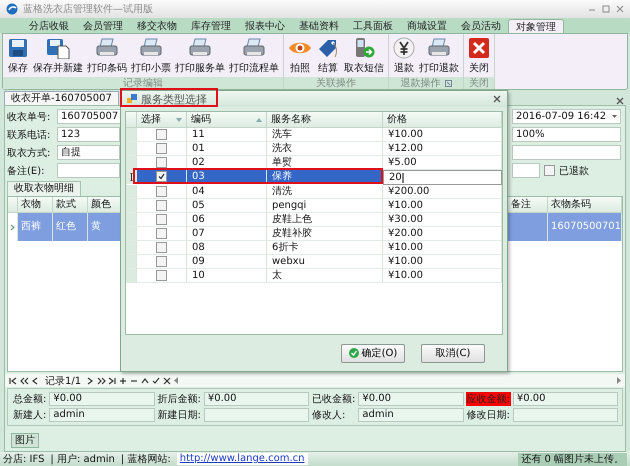 This screenshot has height=466, width=630. What do you see at coordinates (107, 56) in the screenshot?
I see `ribbon-button: 打印条码` at bounding box center [107, 56].